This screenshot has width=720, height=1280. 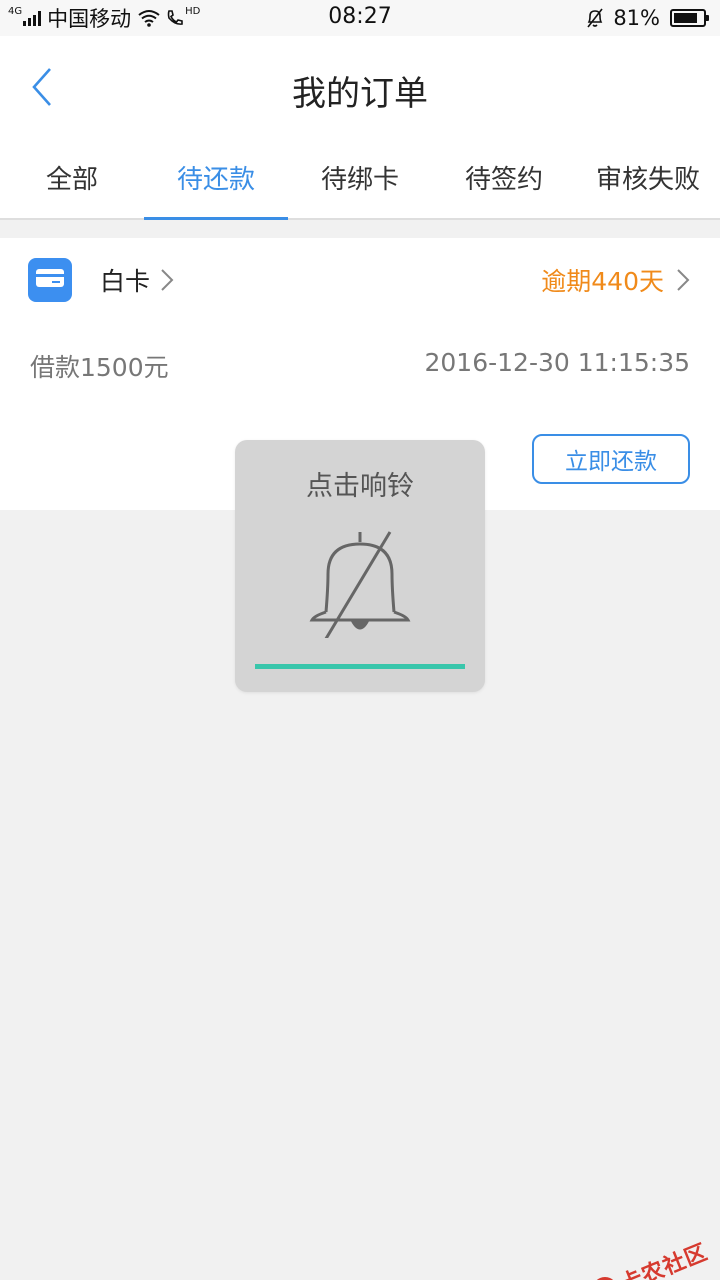 What do you see at coordinates (360, 584) in the screenshot?
I see `bell-muted-icon` at bounding box center [360, 584].